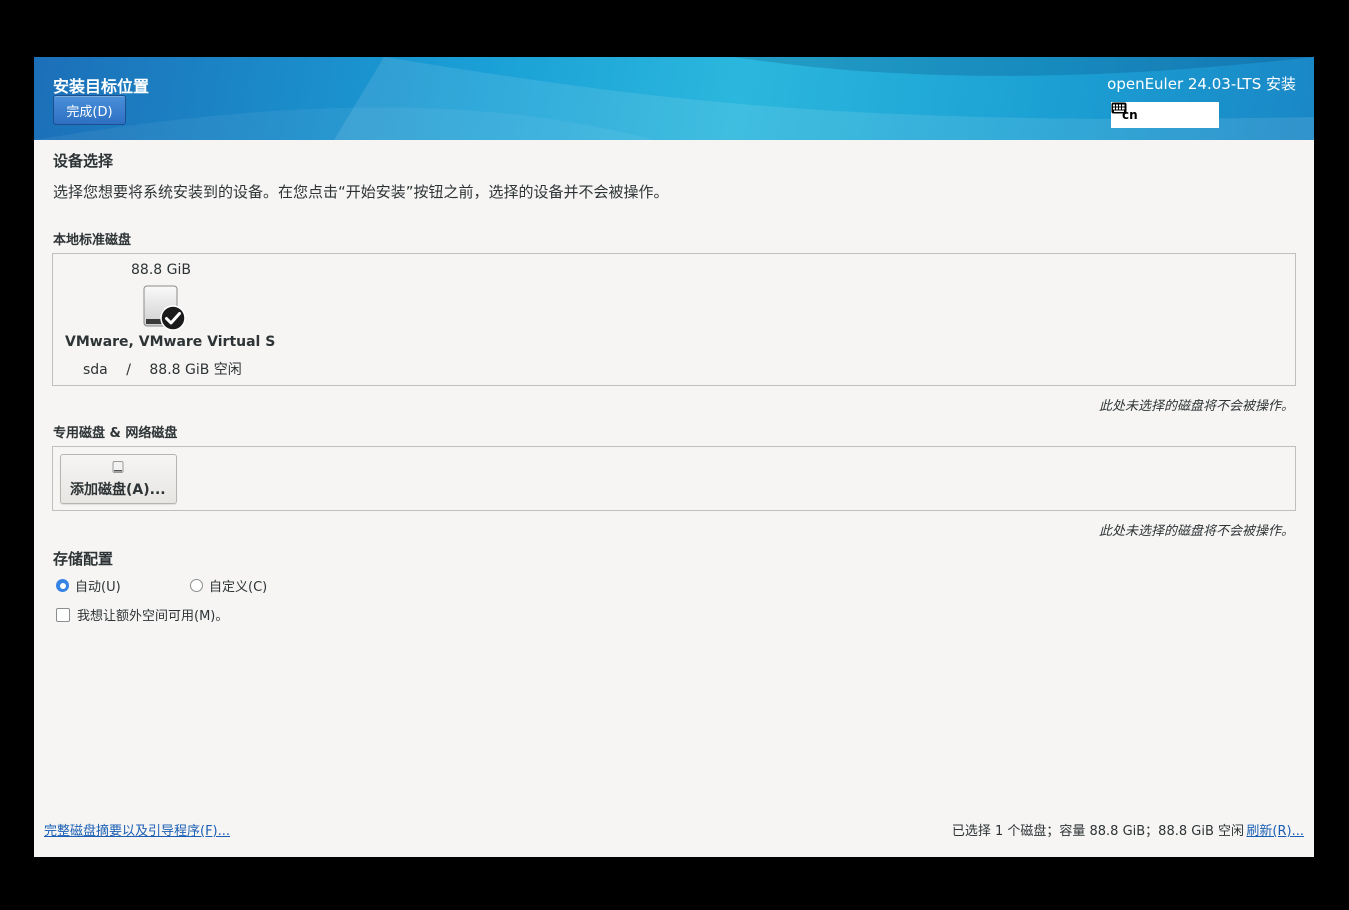 The height and width of the screenshot is (910, 1349). Describe the element at coordinates (153, 616) in the screenshot. I see `extra-space-label: 我想让额外空间可用(M)。` at that location.